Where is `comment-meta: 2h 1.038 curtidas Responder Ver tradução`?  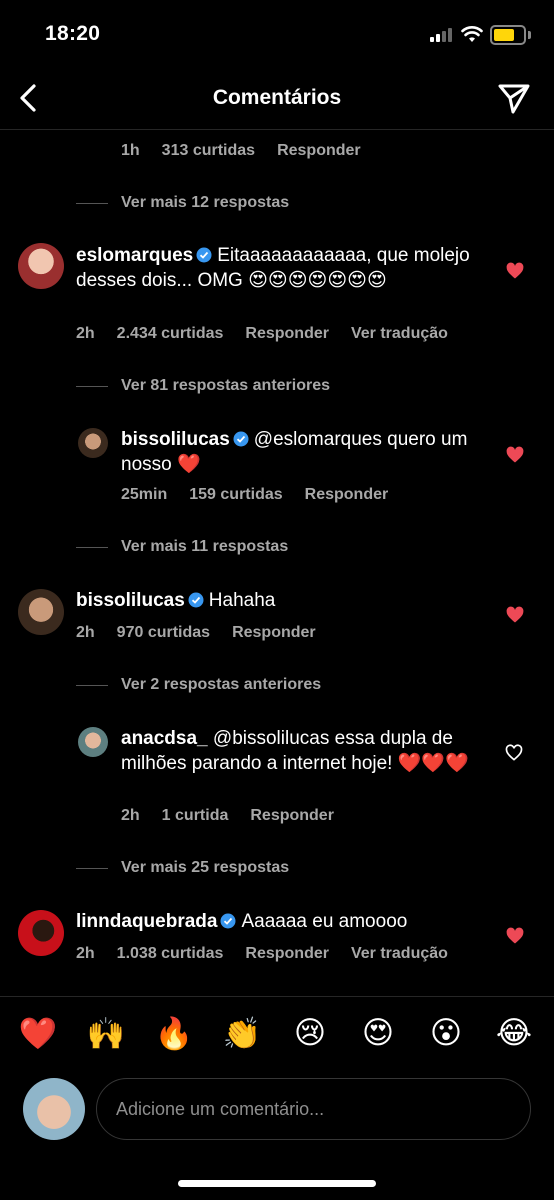
comment-meta: 2h 1.038 curtidas Responder Ver tradução is located at coordinates (273, 954).